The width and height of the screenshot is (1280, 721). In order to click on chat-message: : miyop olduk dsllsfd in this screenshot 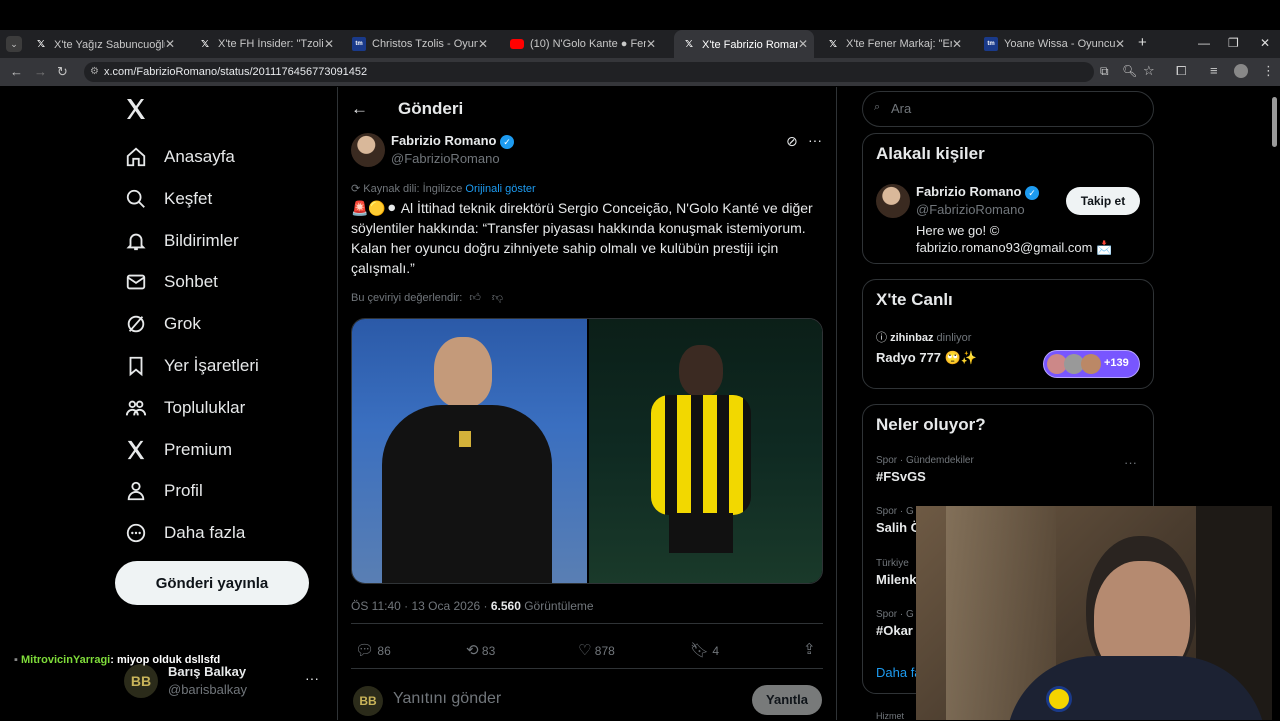, I will do `click(165, 660)`.